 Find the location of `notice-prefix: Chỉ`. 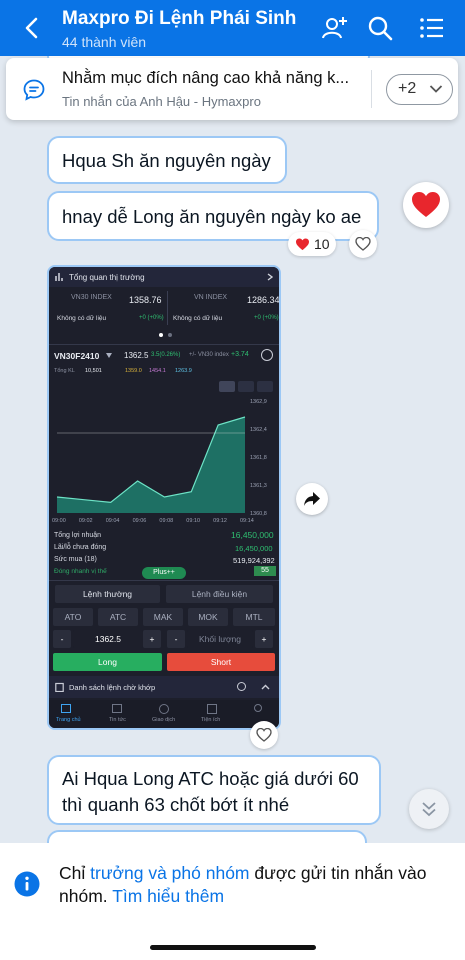

notice-prefix: Chỉ is located at coordinates (75, 873).